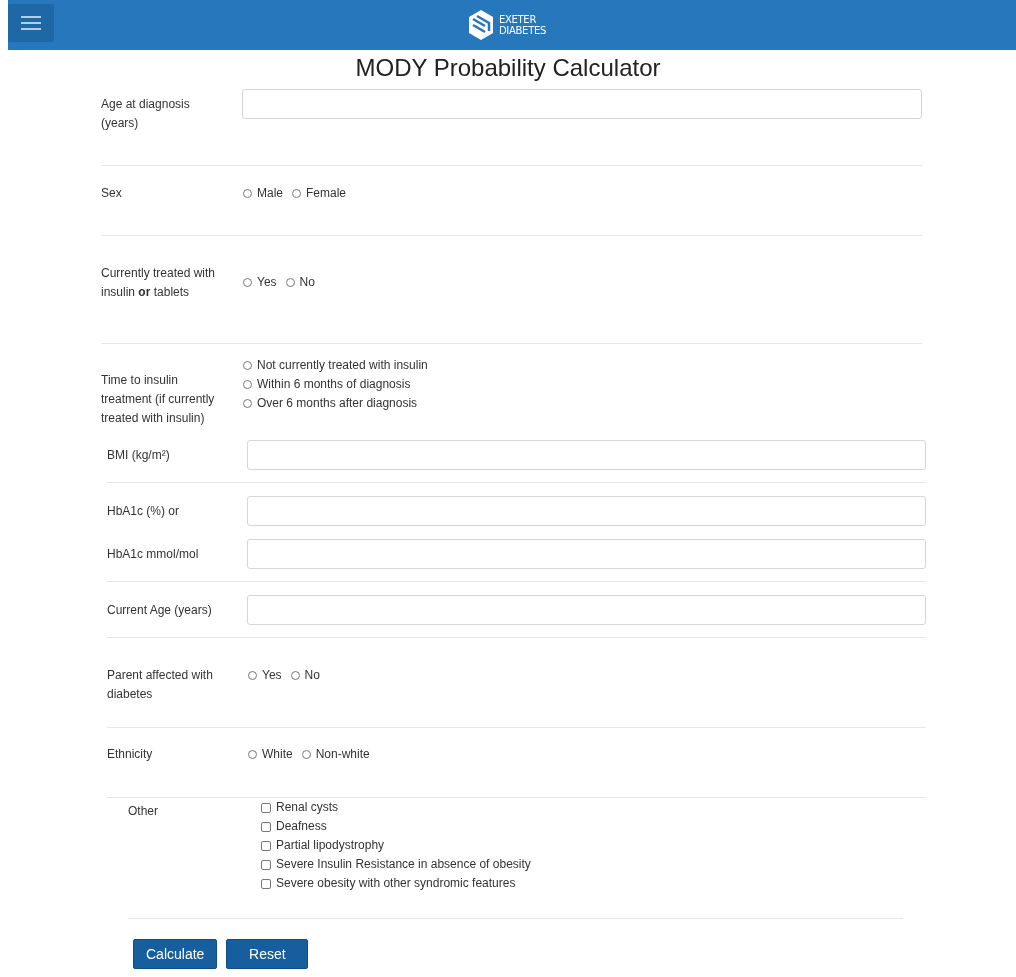 This screenshot has height=977, width=1016. I want to click on option-label: Female, so click(326, 193).